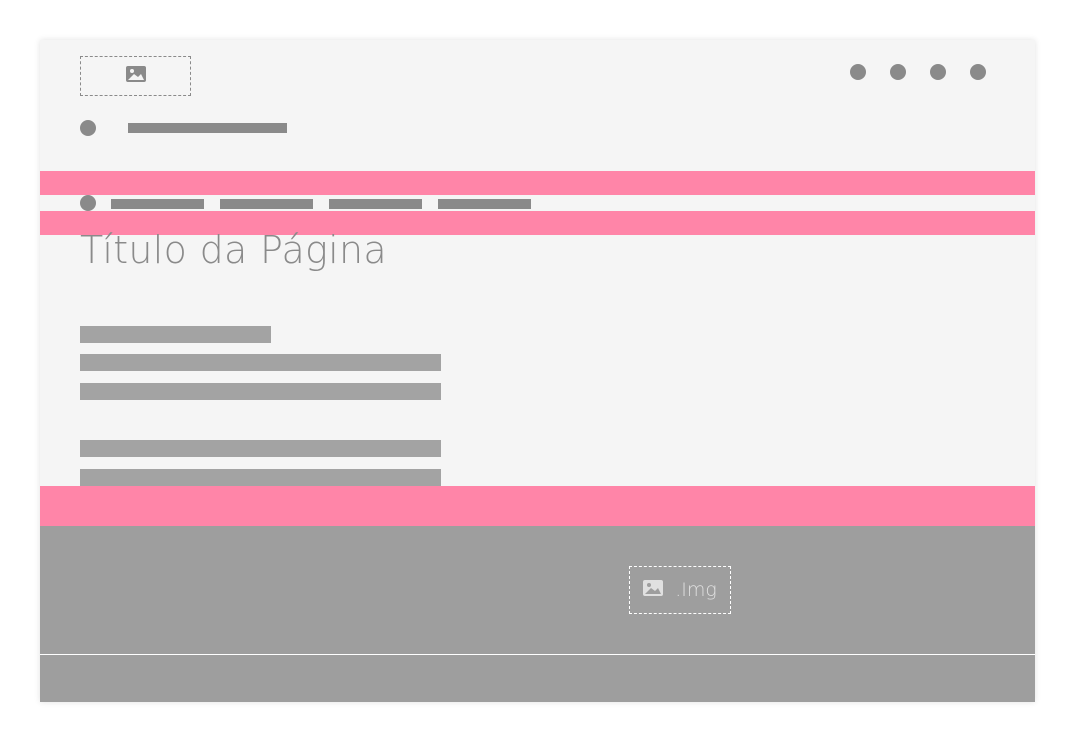  I want to click on breadcrumb, so click(321, 204).